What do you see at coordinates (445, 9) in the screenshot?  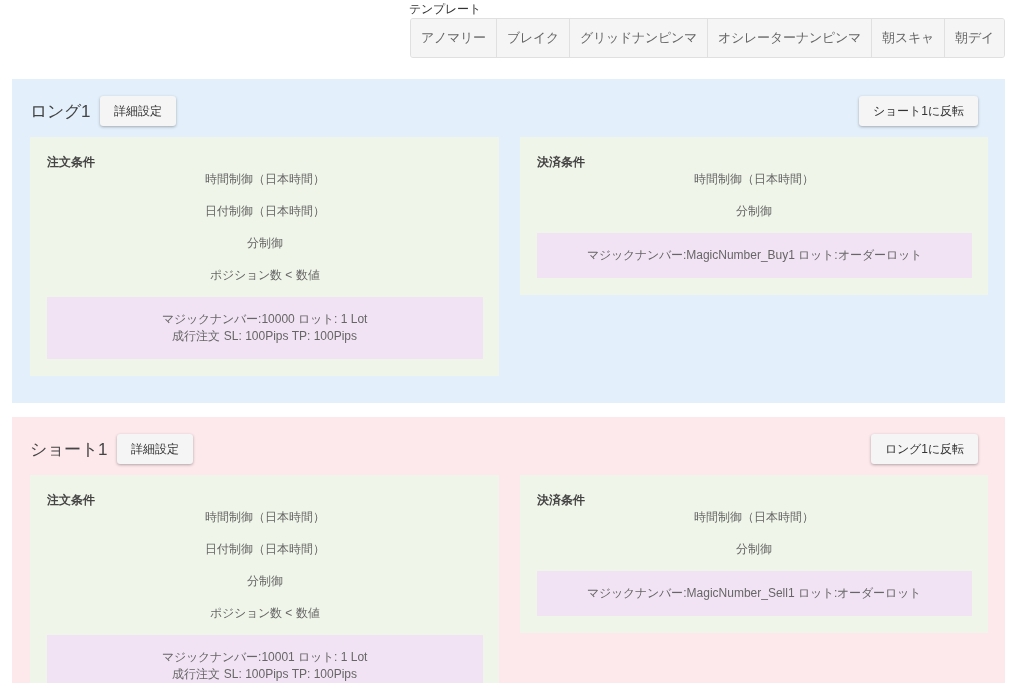 I see `template-label: テンプレート` at bounding box center [445, 9].